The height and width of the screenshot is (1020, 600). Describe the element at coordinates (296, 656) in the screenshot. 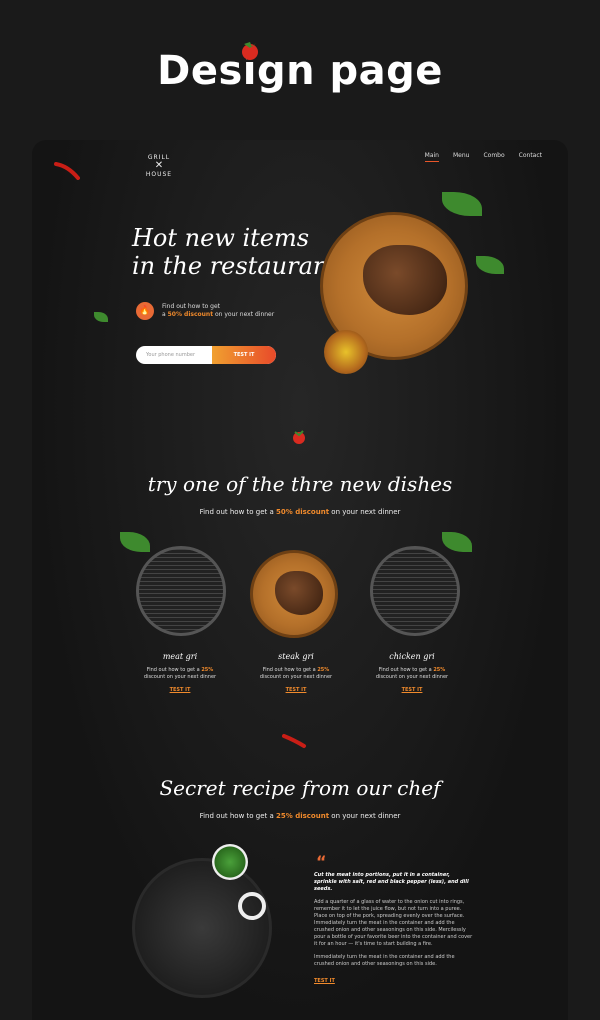

I see `dish-name: steak gri` at that location.